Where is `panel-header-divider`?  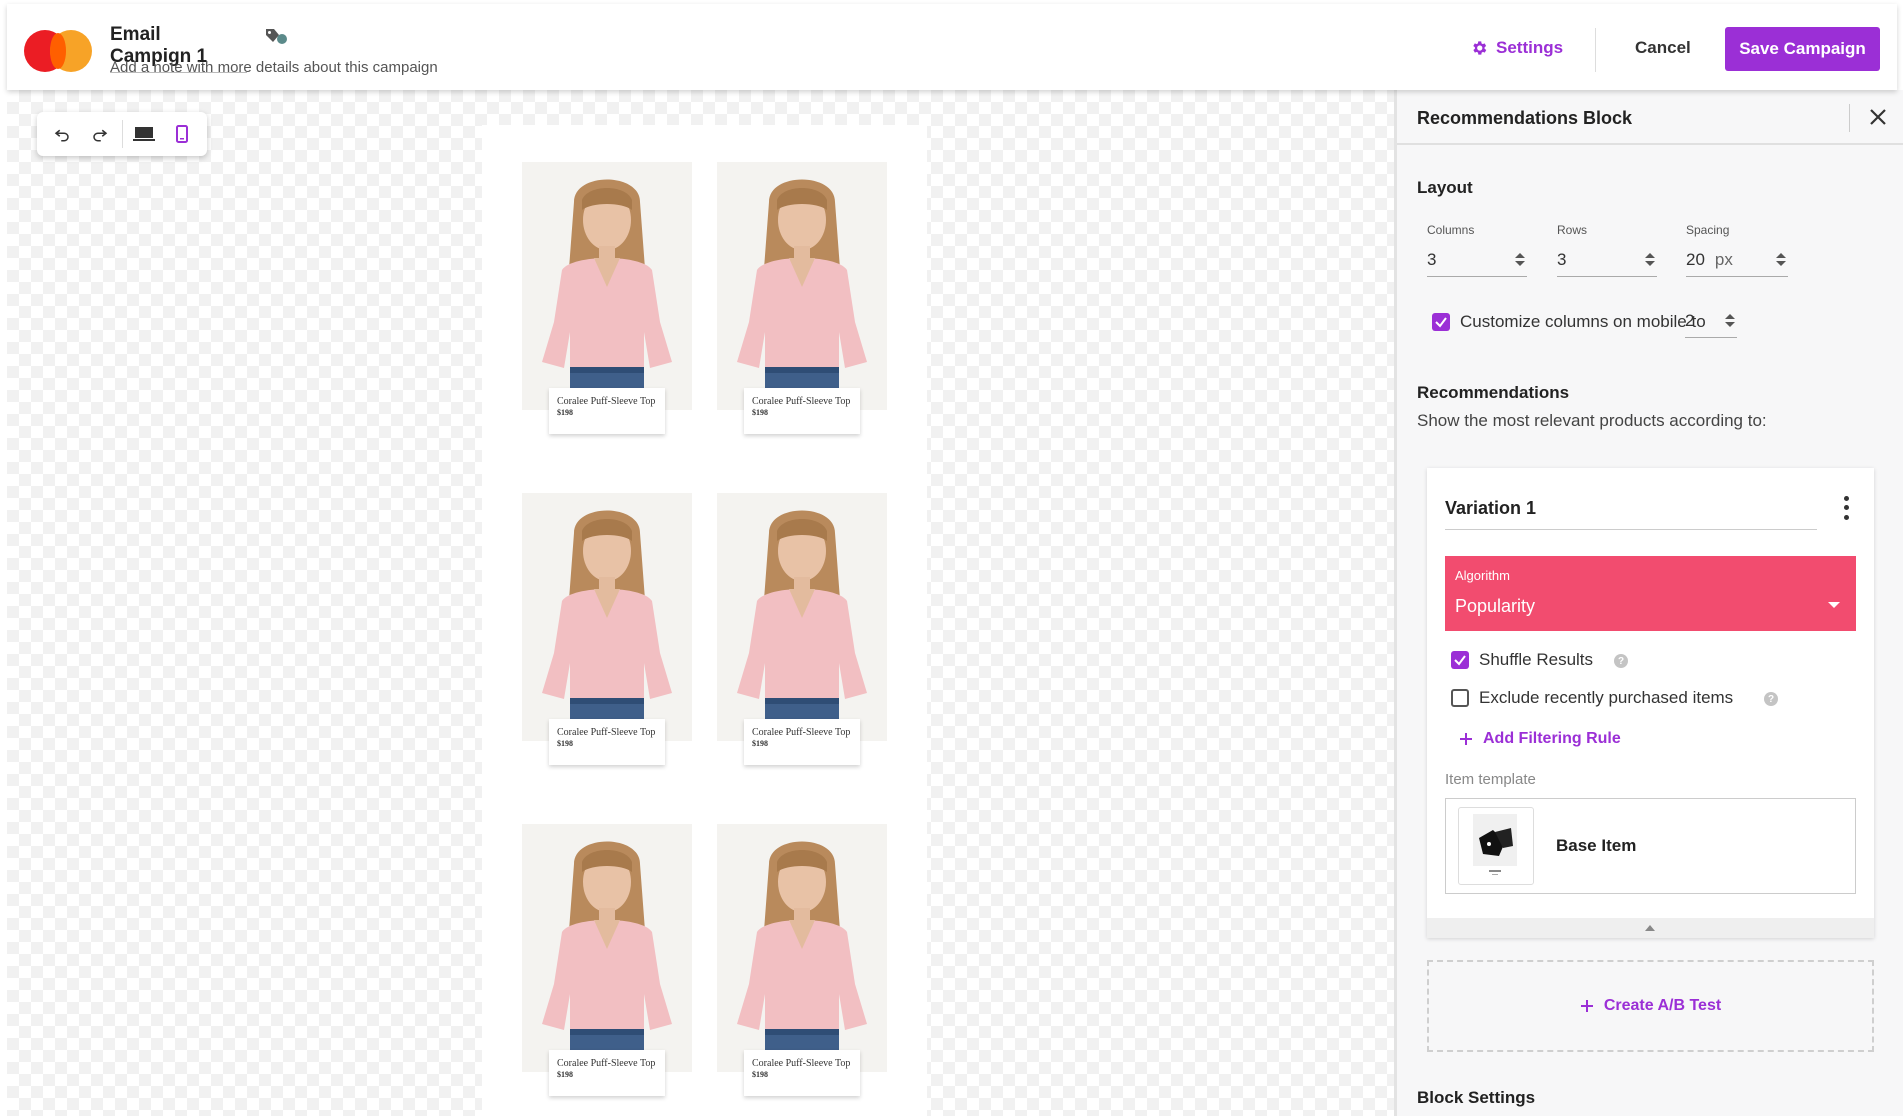
panel-header-divider is located at coordinates (1849, 118).